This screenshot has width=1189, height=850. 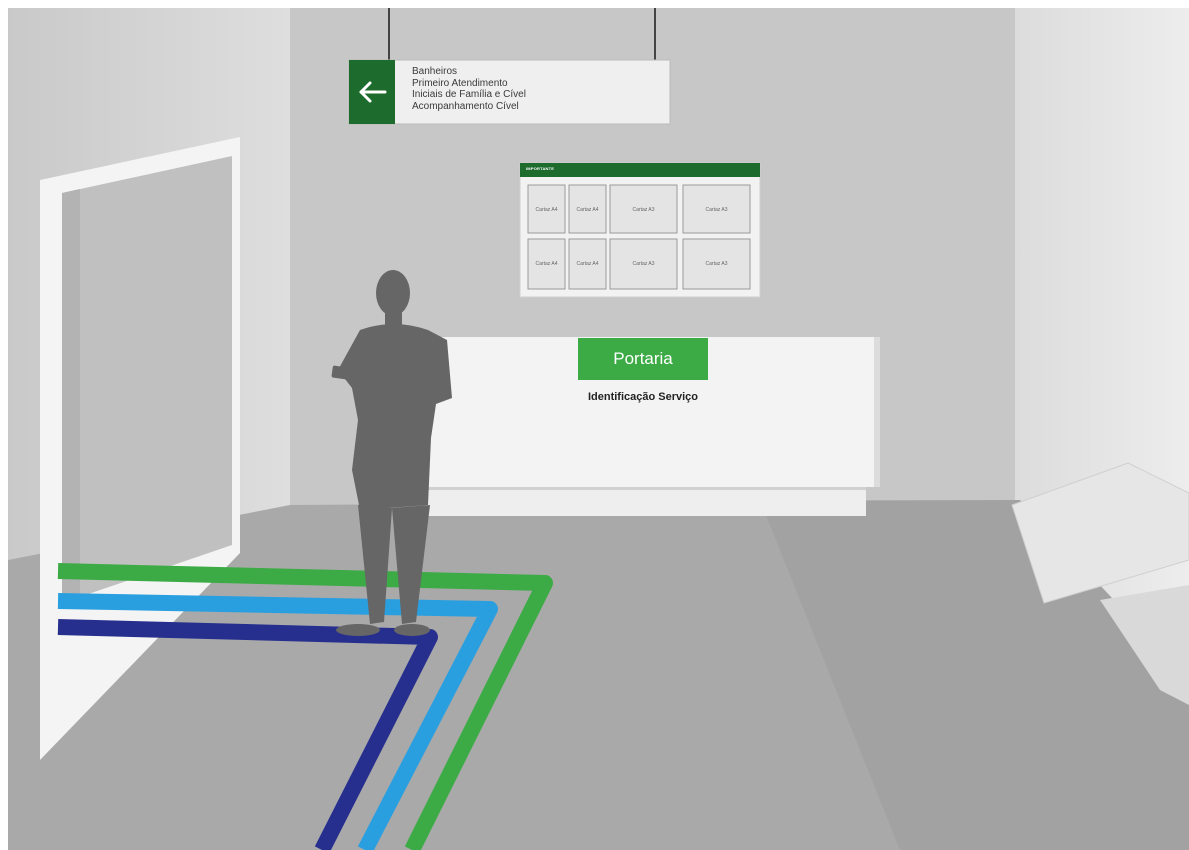 What do you see at coordinates (460, 83) in the screenshot?
I see `sign-line: Primeiro Atendimento` at bounding box center [460, 83].